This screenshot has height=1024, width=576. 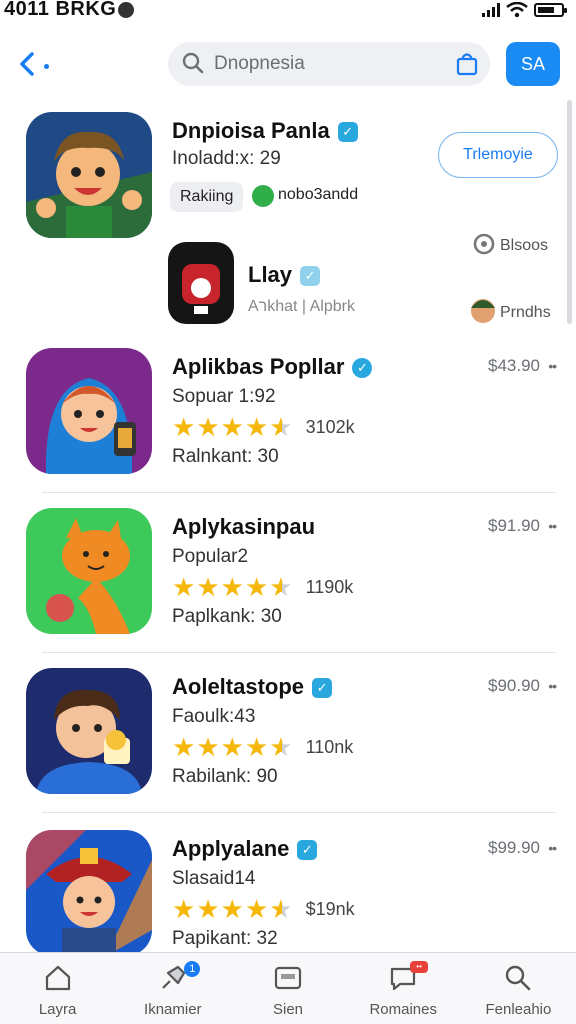 What do you see at coordinates (225, 456) in the screenshot?
I see `app-rank: Ralnkant: 30` at bounding box center [225, 456].